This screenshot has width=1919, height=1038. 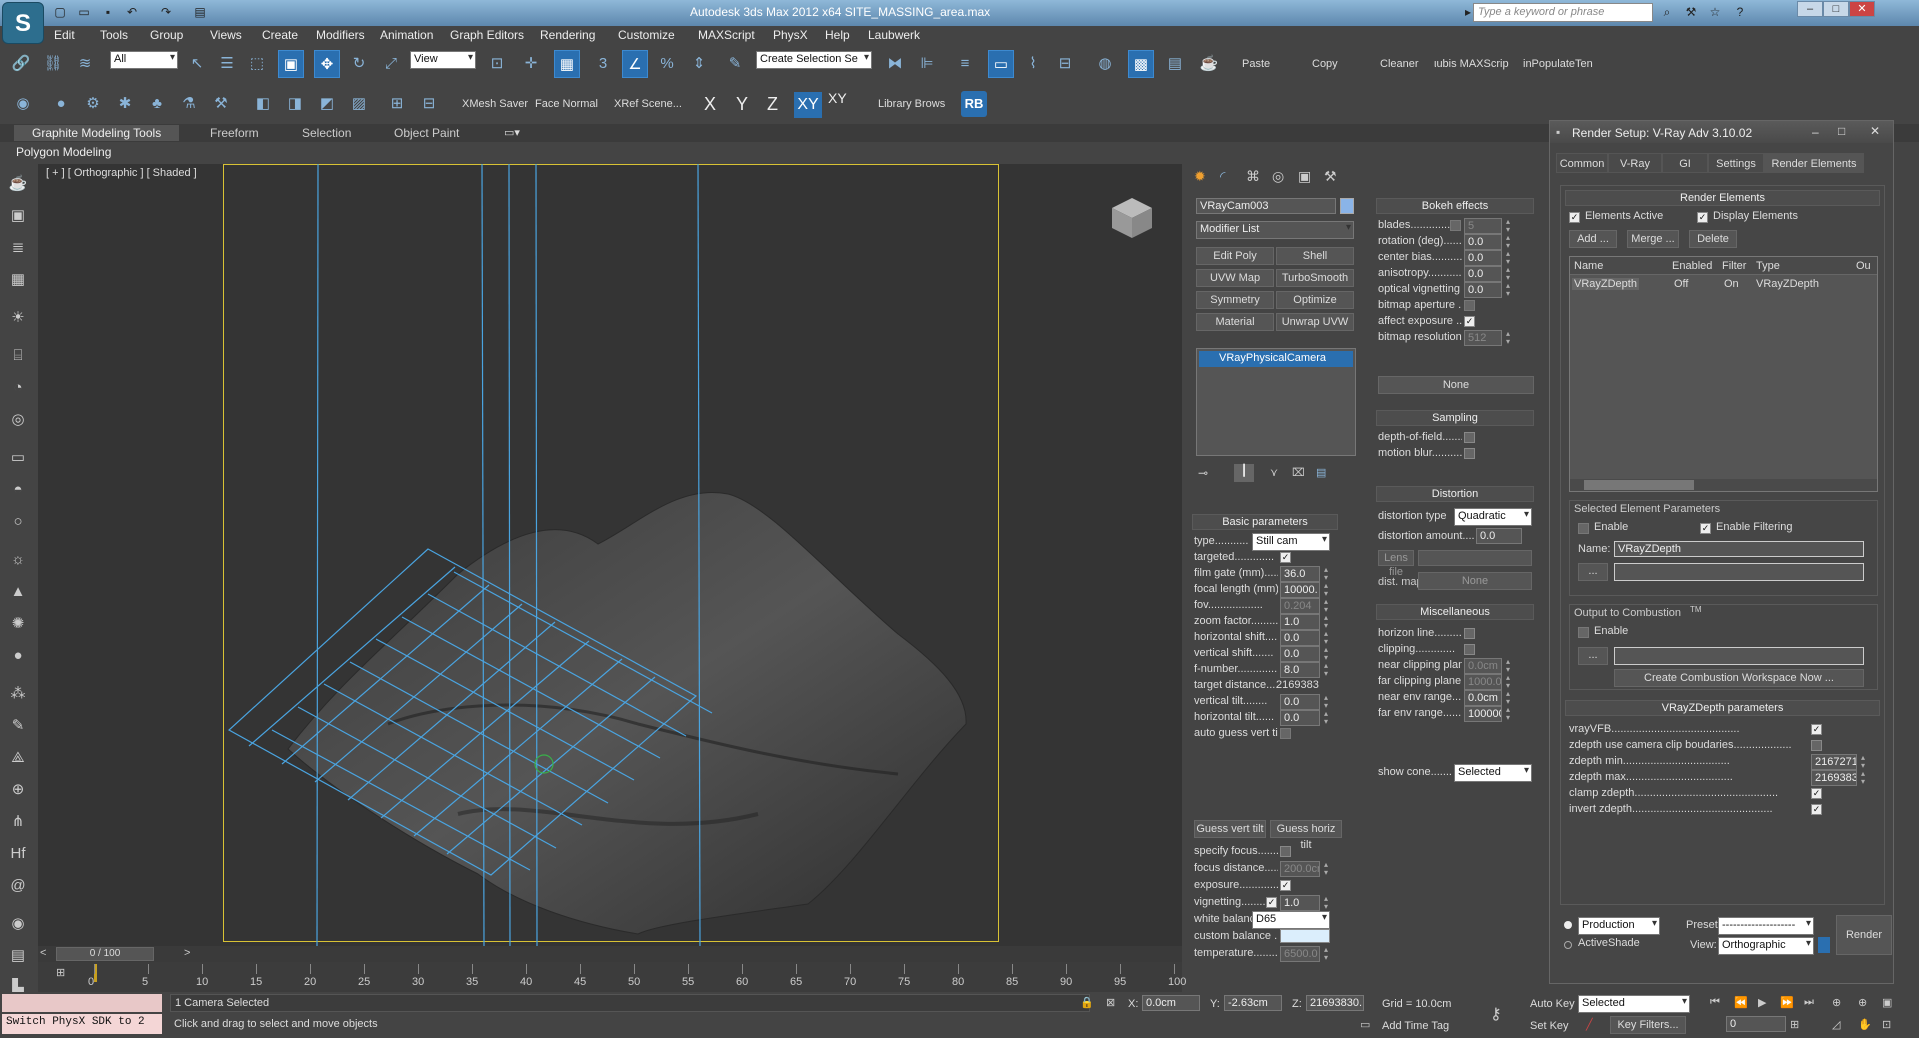 I want to click on menu-group: Group, so click(x=166, y=35).